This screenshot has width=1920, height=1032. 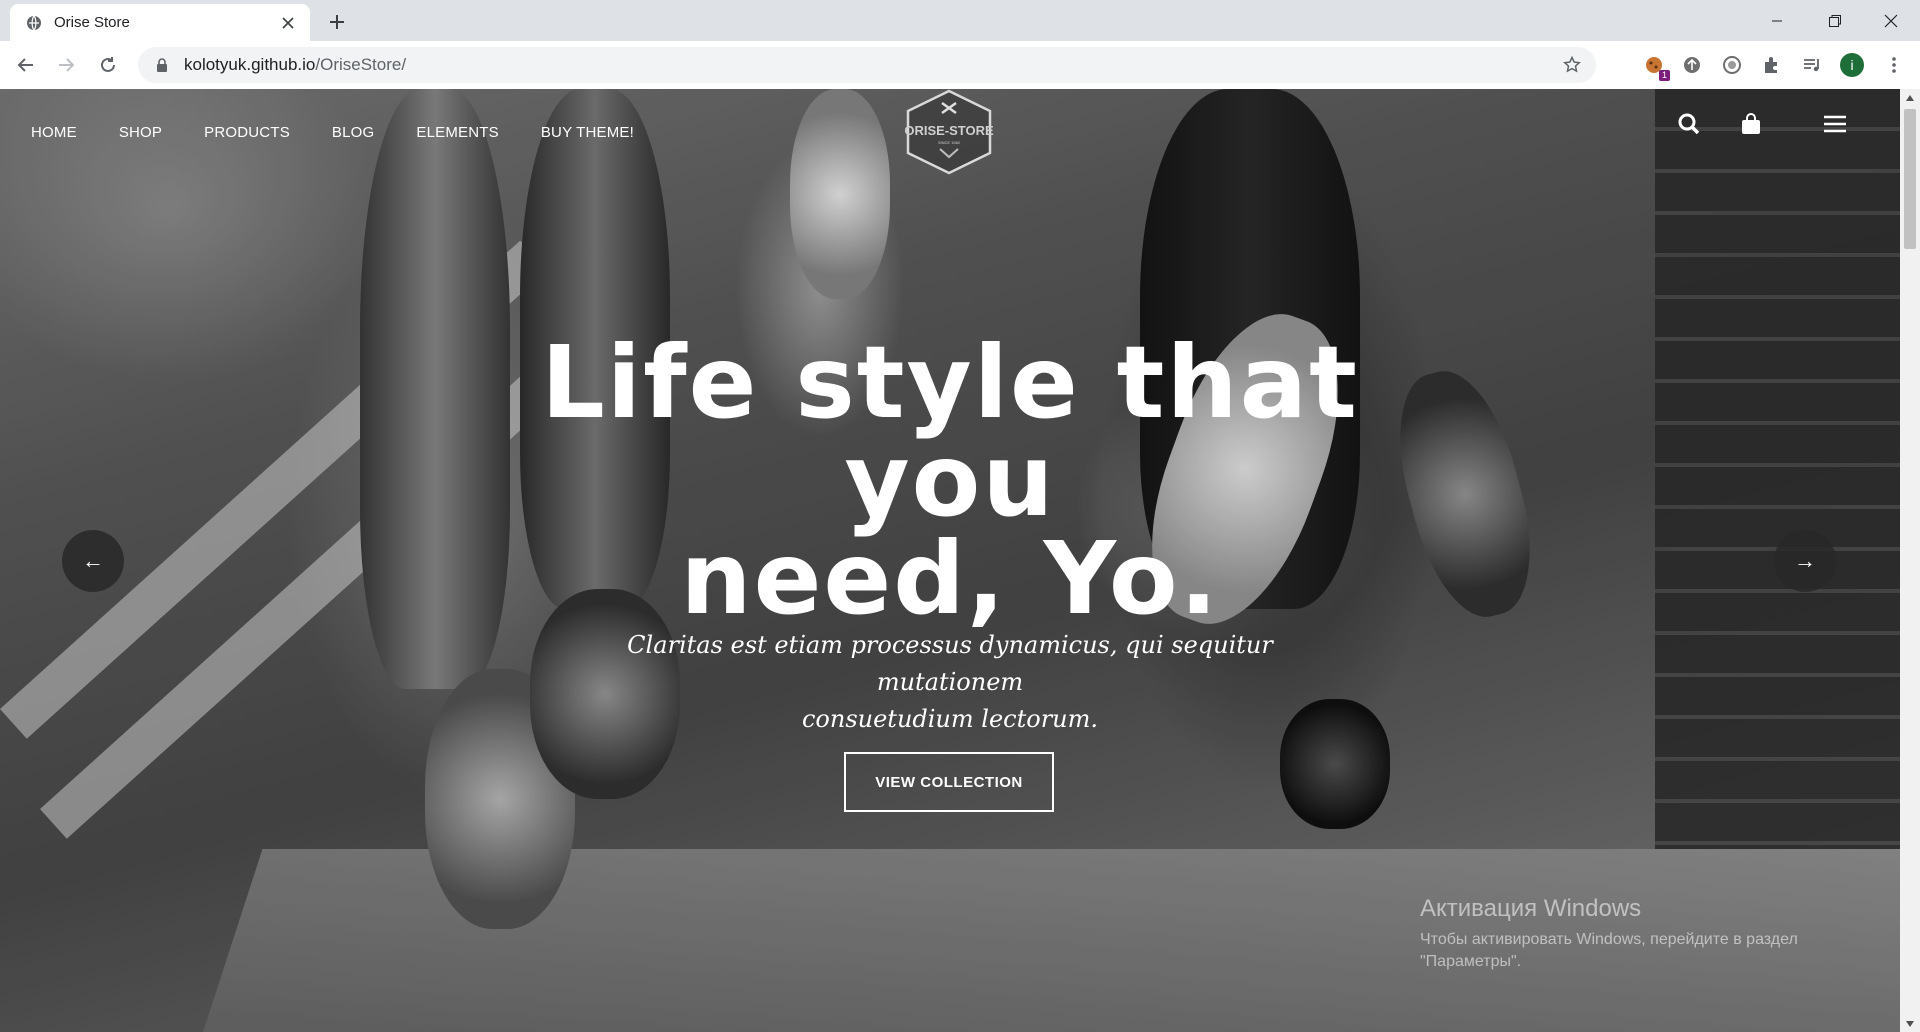 What do you see at coordinates (587, 132) in the screenshot?
I see `nav-buy-theme: BUY THEME!` at bounding box center [587, 132].